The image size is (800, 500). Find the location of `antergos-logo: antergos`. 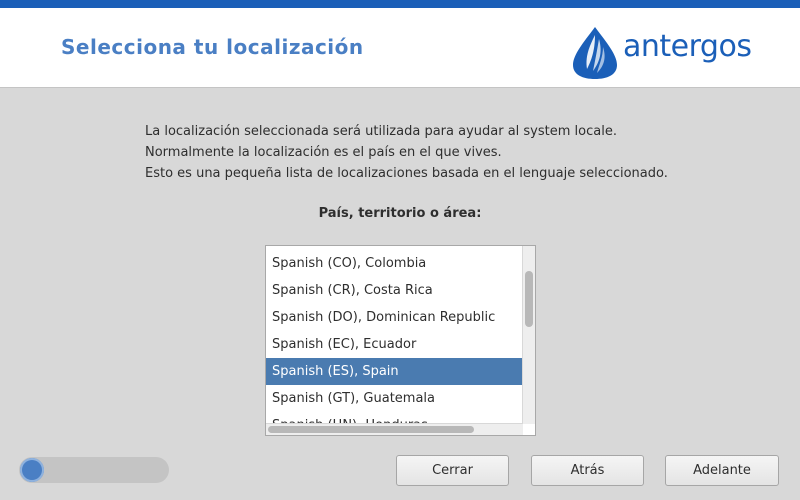

antergos-logo: antergos is located at coordinates (664, 53).